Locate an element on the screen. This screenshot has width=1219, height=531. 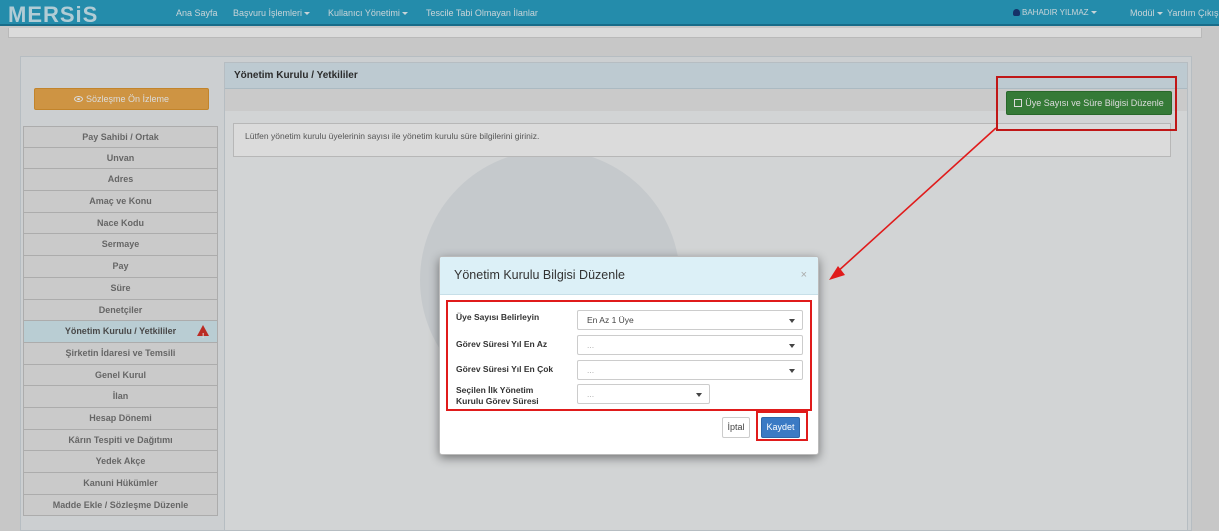
close-icon: × is located at coordinates (804, 275).